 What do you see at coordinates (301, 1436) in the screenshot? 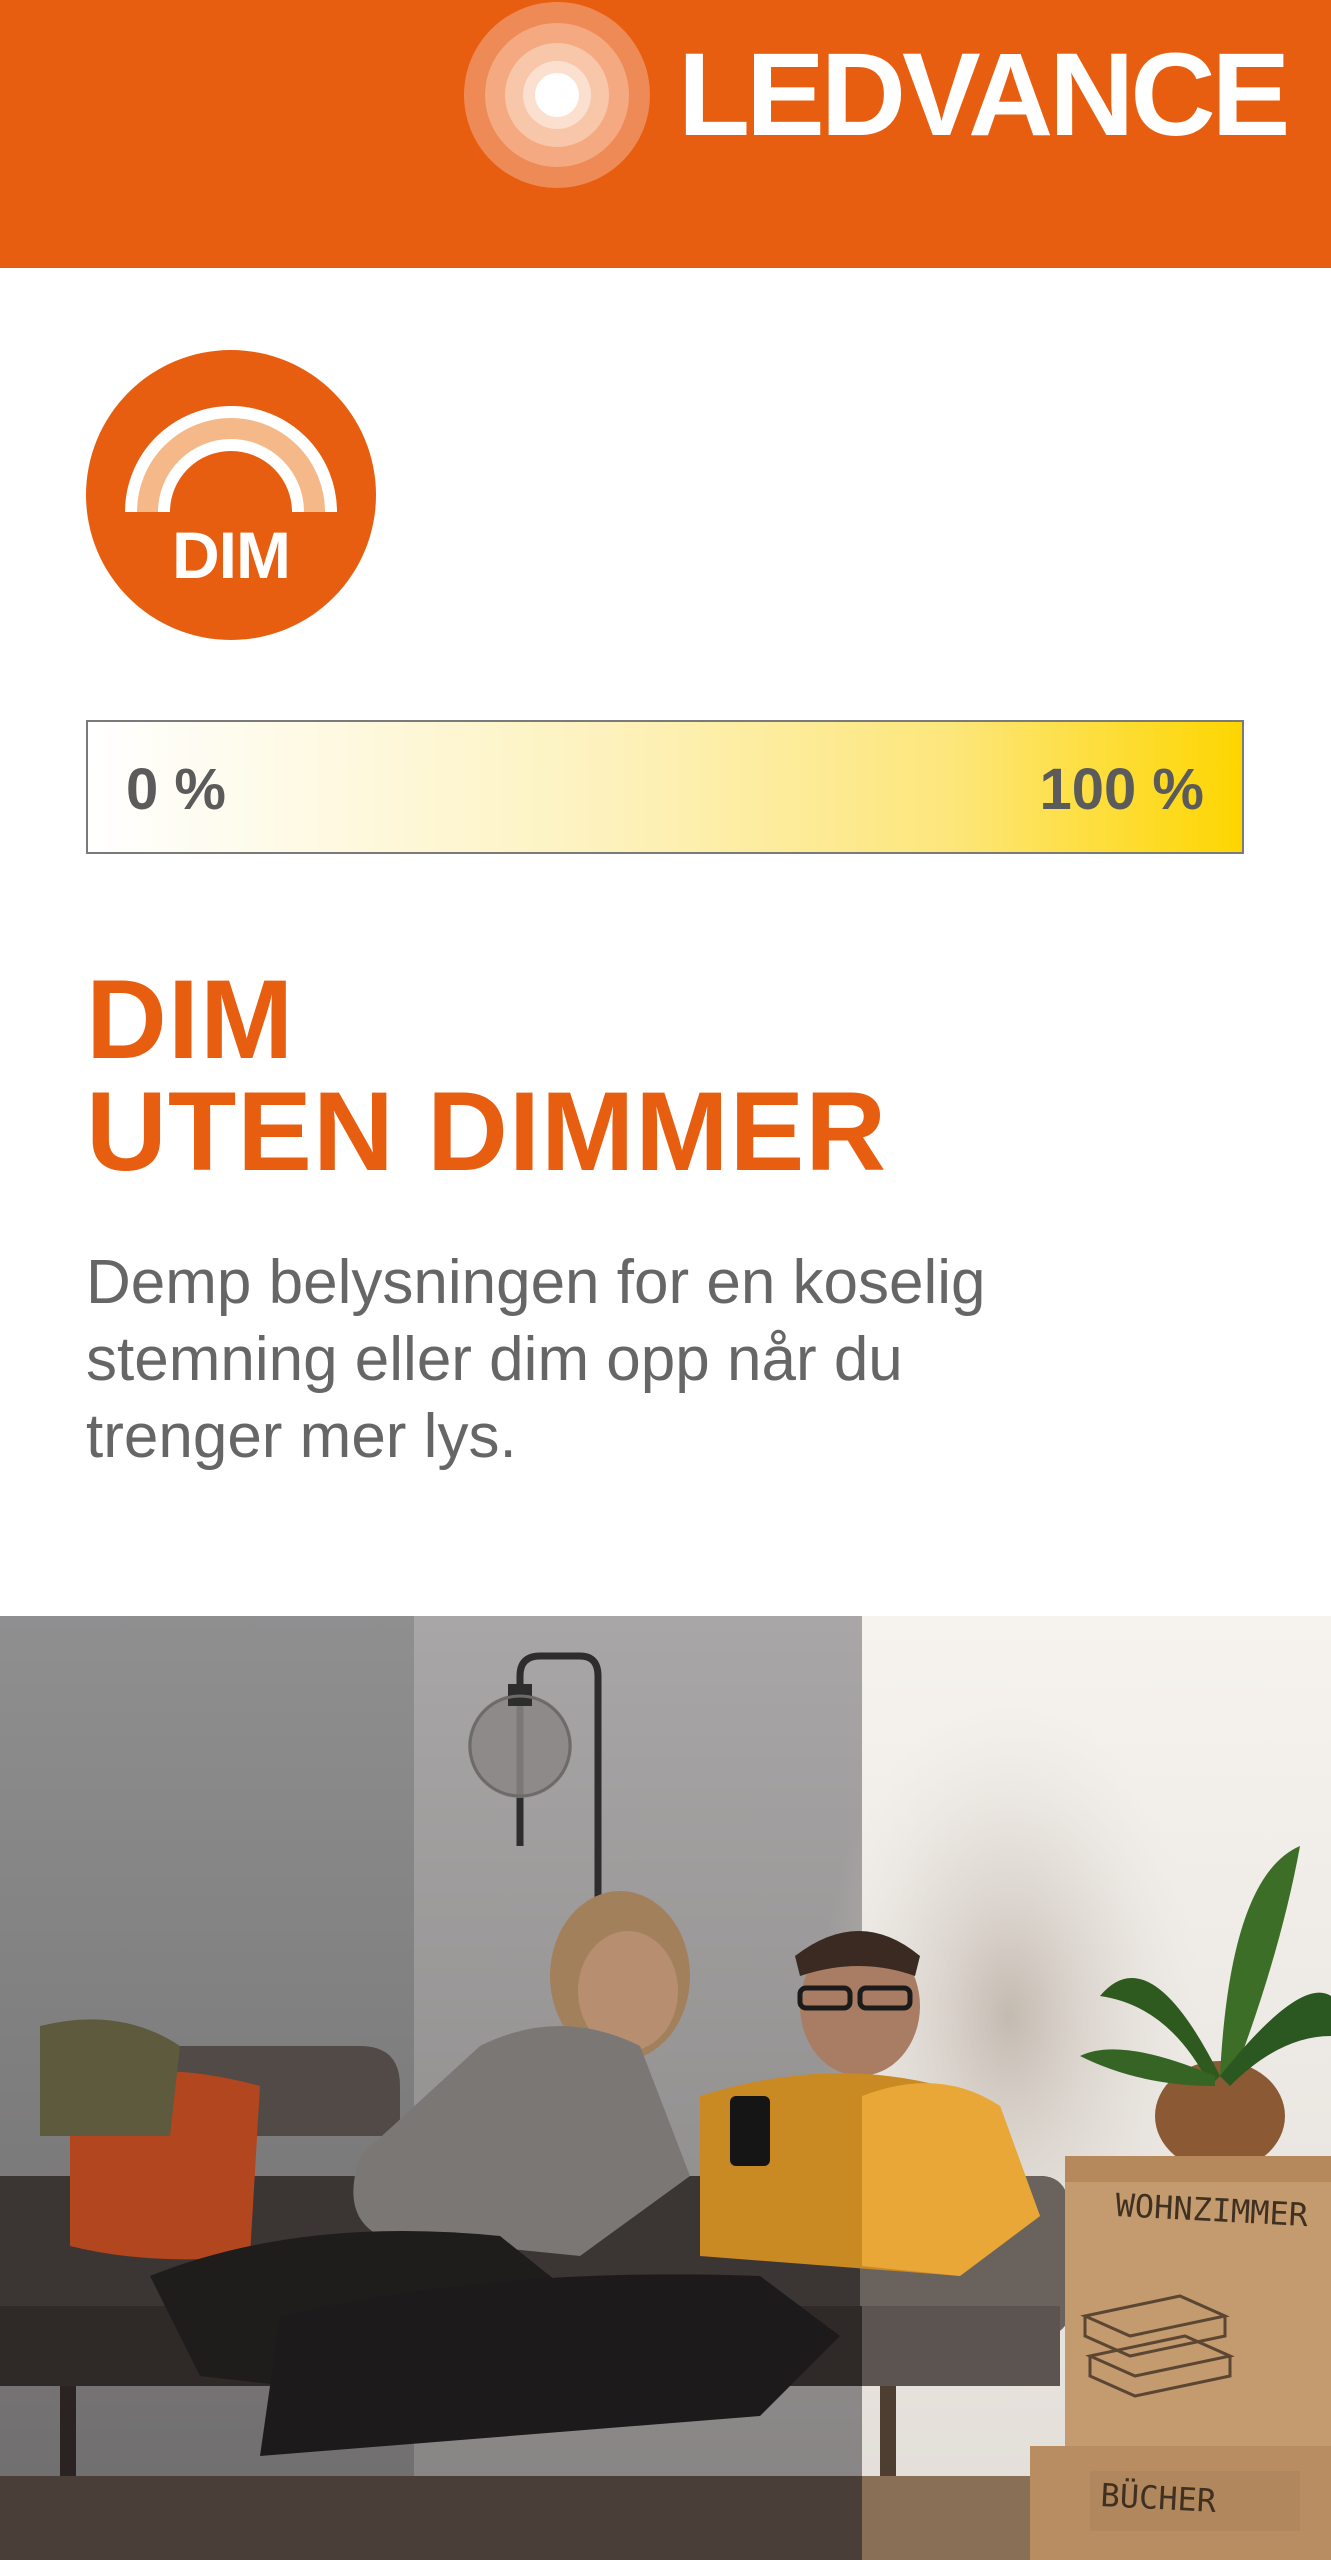
I see `description-line-3: trenger mer lys.` at bounding box center [301, 1436].